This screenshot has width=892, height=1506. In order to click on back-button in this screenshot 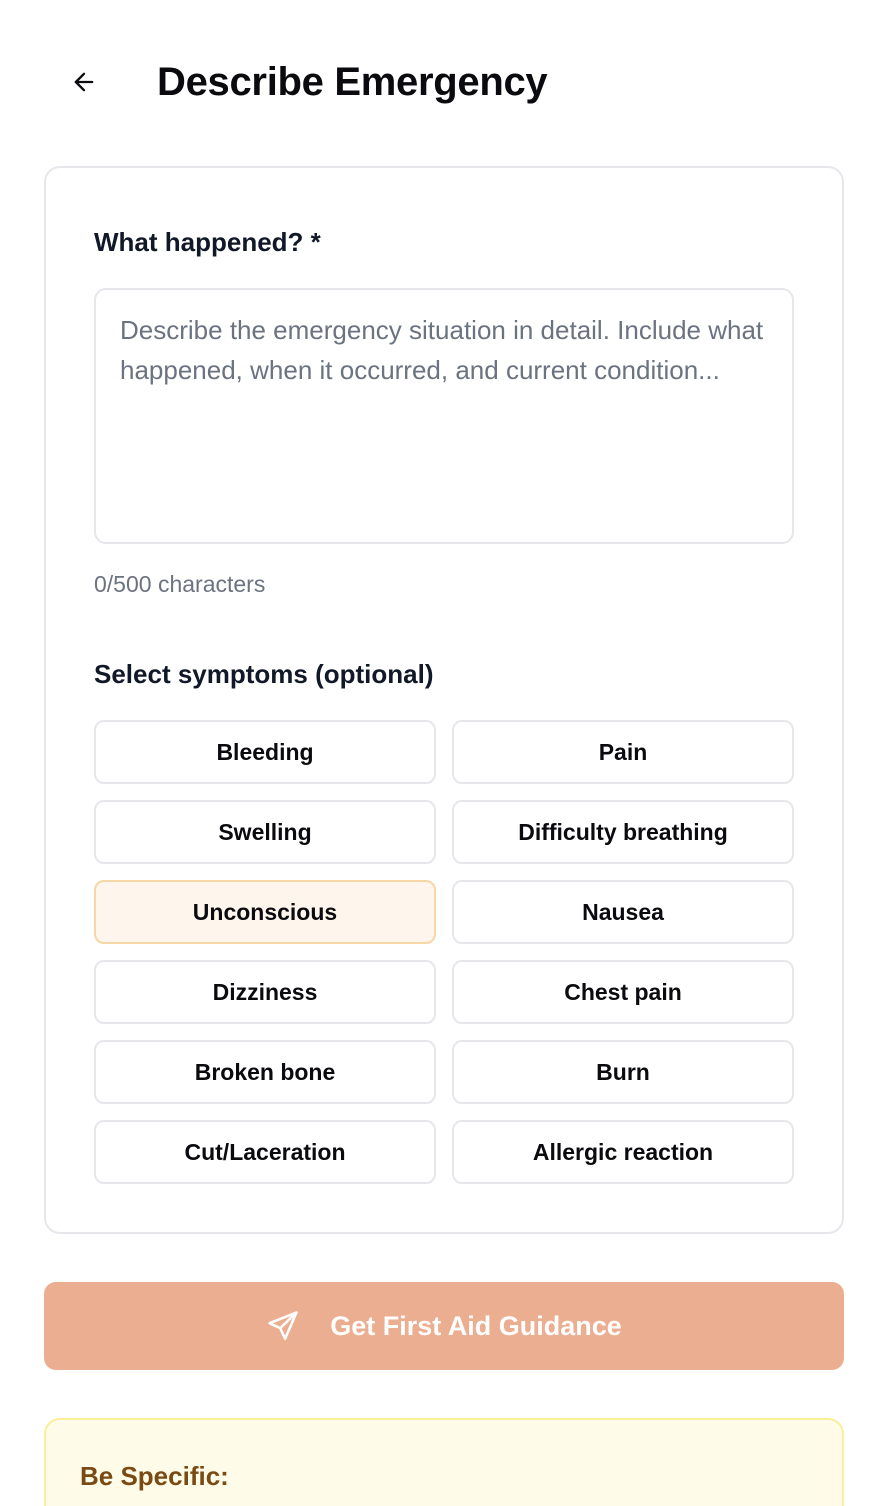, I will do `click(84, 82)`.